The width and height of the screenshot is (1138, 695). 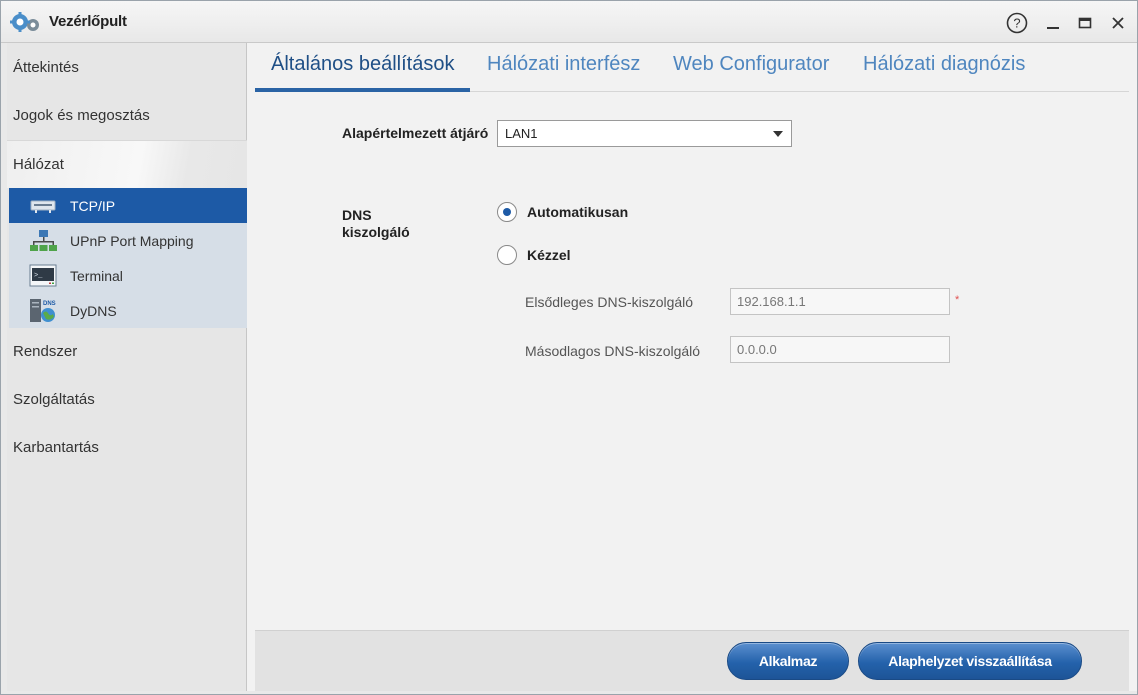 I want to click on terminal-icon: >_, so click(x=43, y=275).